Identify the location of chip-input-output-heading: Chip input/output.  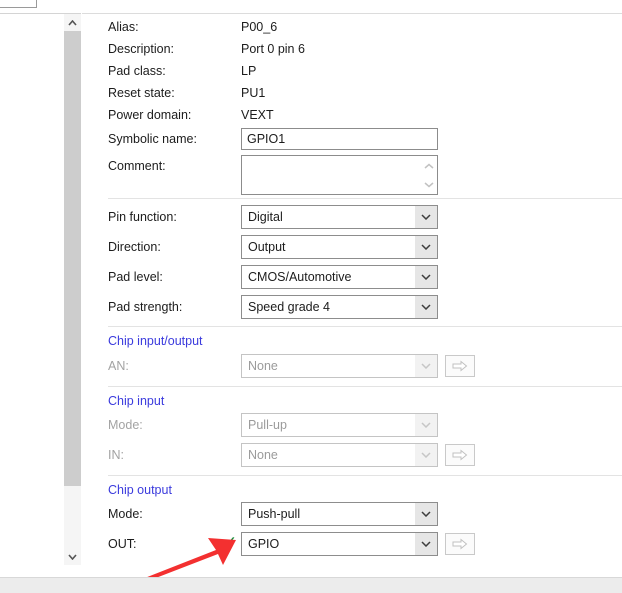
(155, 341).